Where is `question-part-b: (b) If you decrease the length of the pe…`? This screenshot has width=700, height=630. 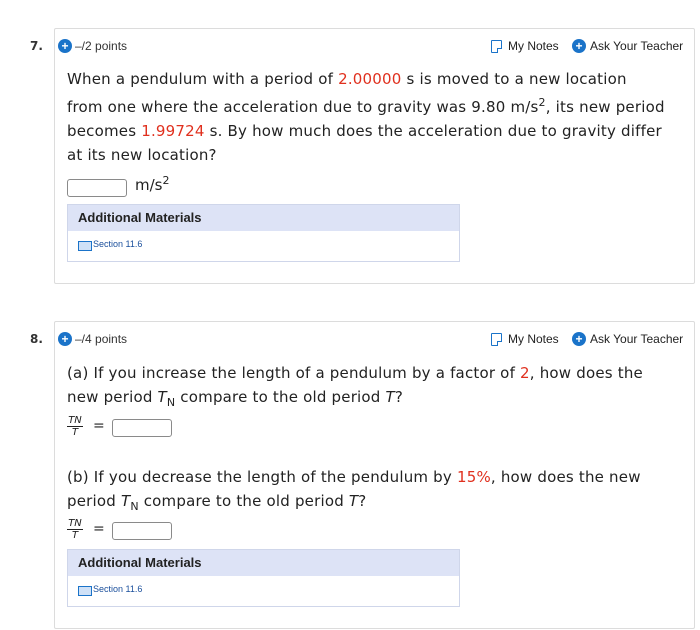
question-part-b: (b) If you decrease the length of the pe… is located at coordinates (374, 492).